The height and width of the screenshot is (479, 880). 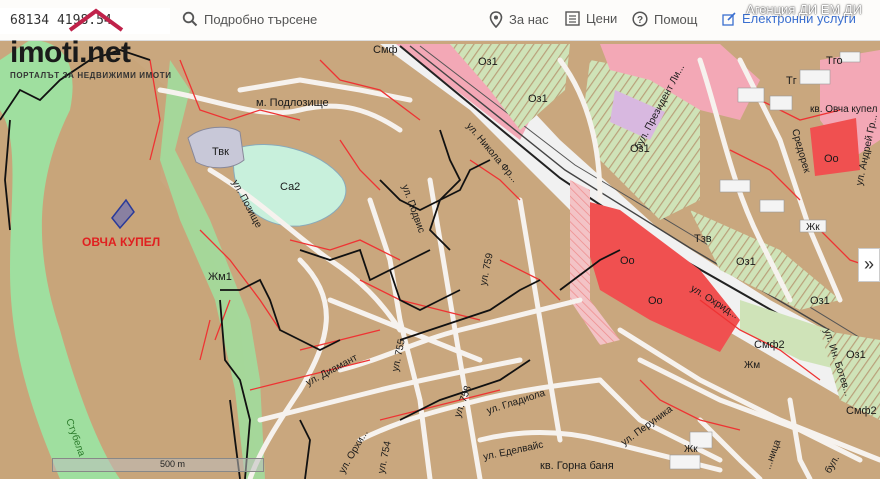 What do you see at coordinates (220, 277) in the screenshot?
I see `map-label-zhm1: Жм1` at bounding box center [220, 277].